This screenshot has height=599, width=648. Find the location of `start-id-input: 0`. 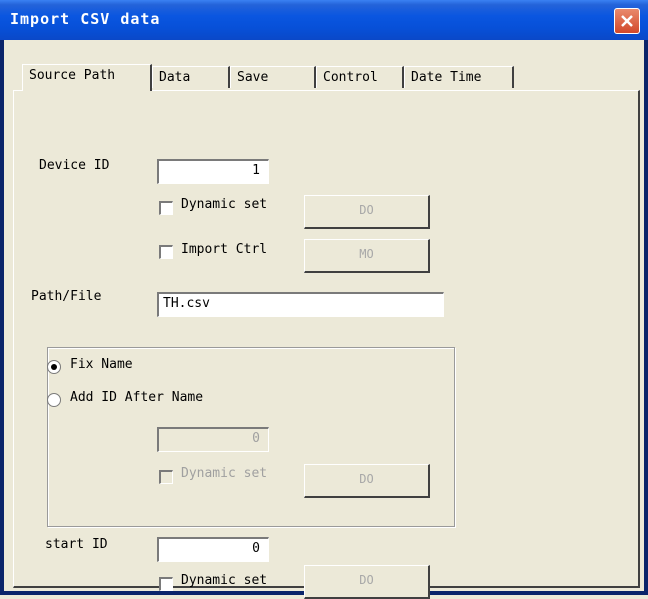

start-id-input: 0 is located at coordinates (213, 549).